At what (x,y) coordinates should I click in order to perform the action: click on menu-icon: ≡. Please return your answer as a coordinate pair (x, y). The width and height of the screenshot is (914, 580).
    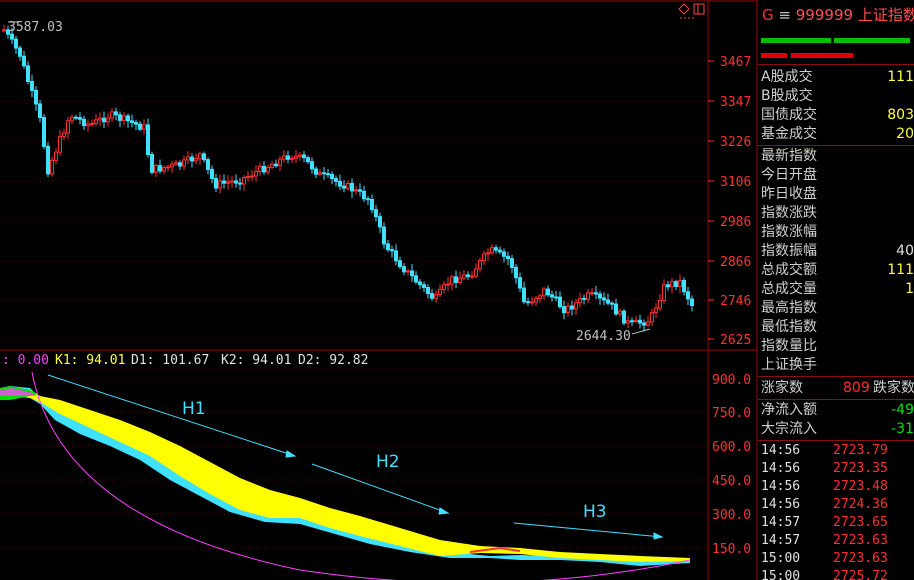
    Looking at the image, I should click on (784, 15).